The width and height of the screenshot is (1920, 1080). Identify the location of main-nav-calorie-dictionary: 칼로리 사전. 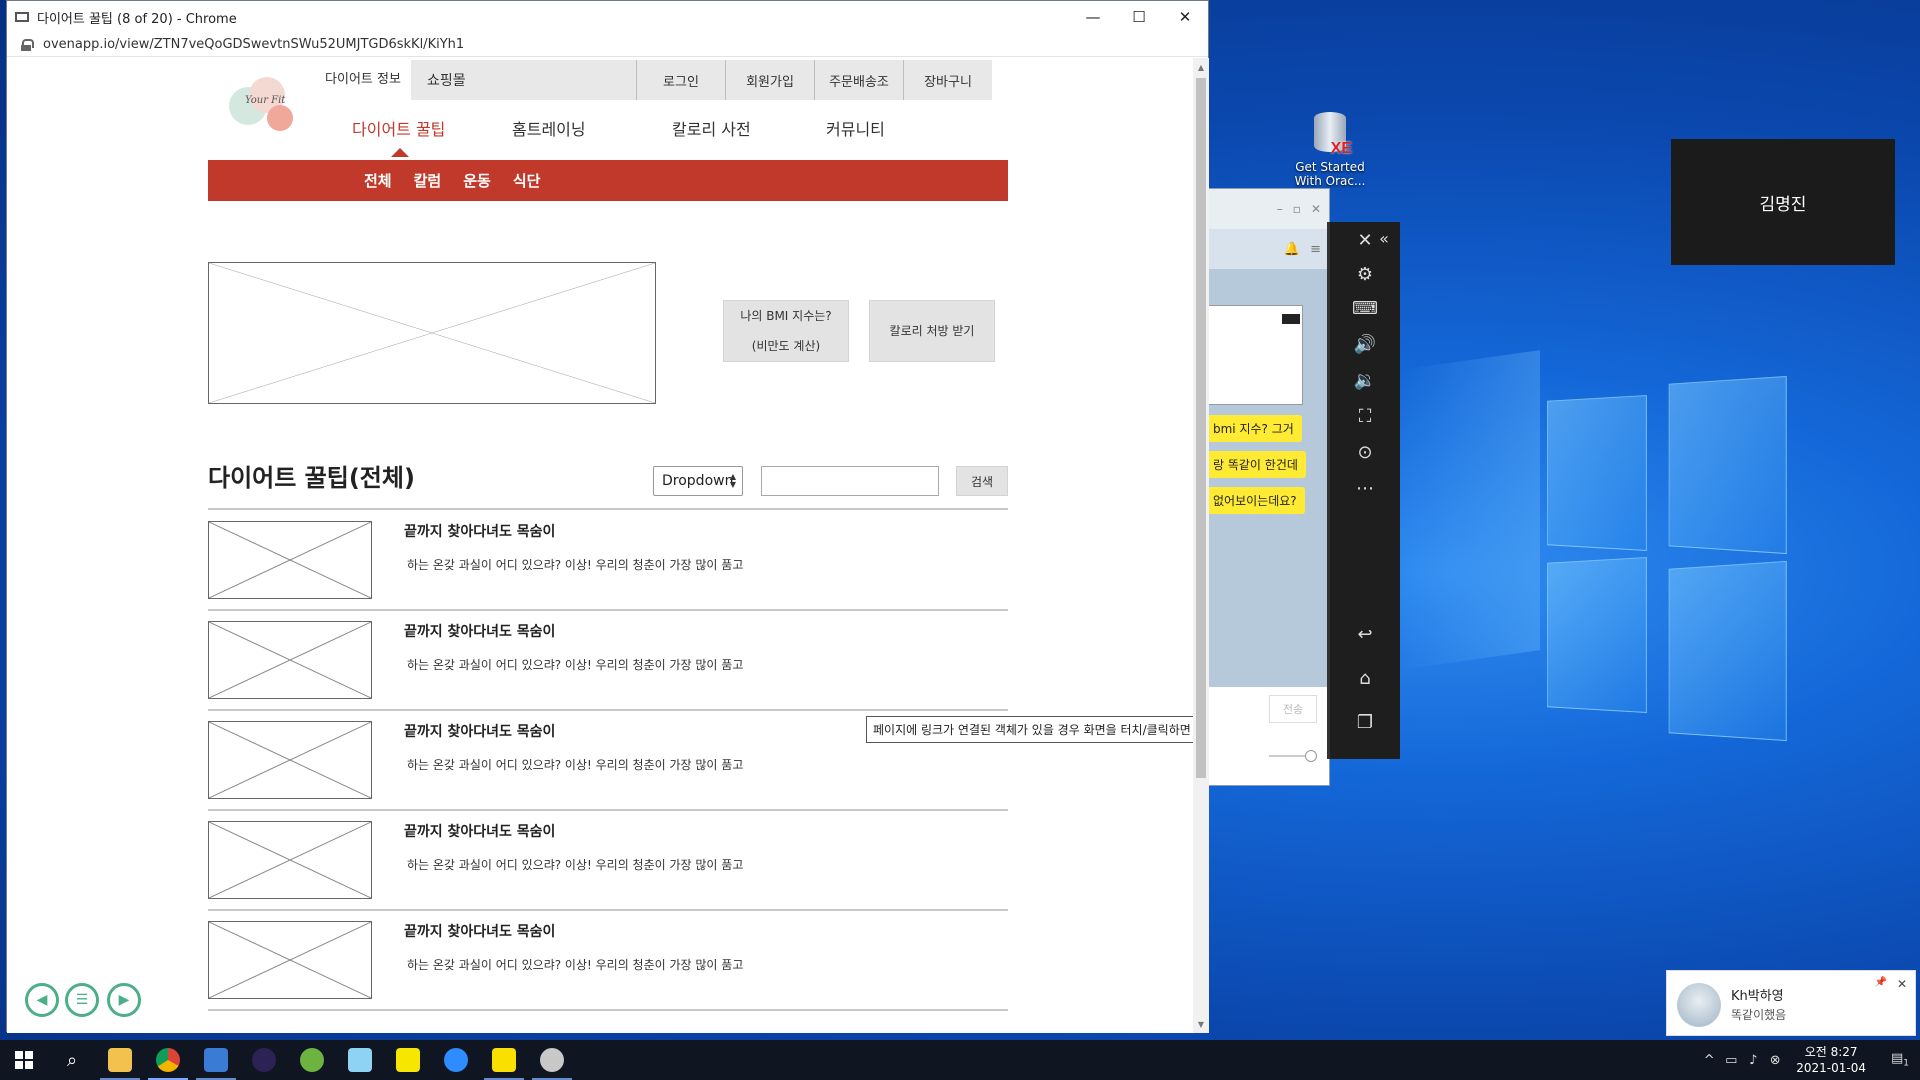
(732, 128).